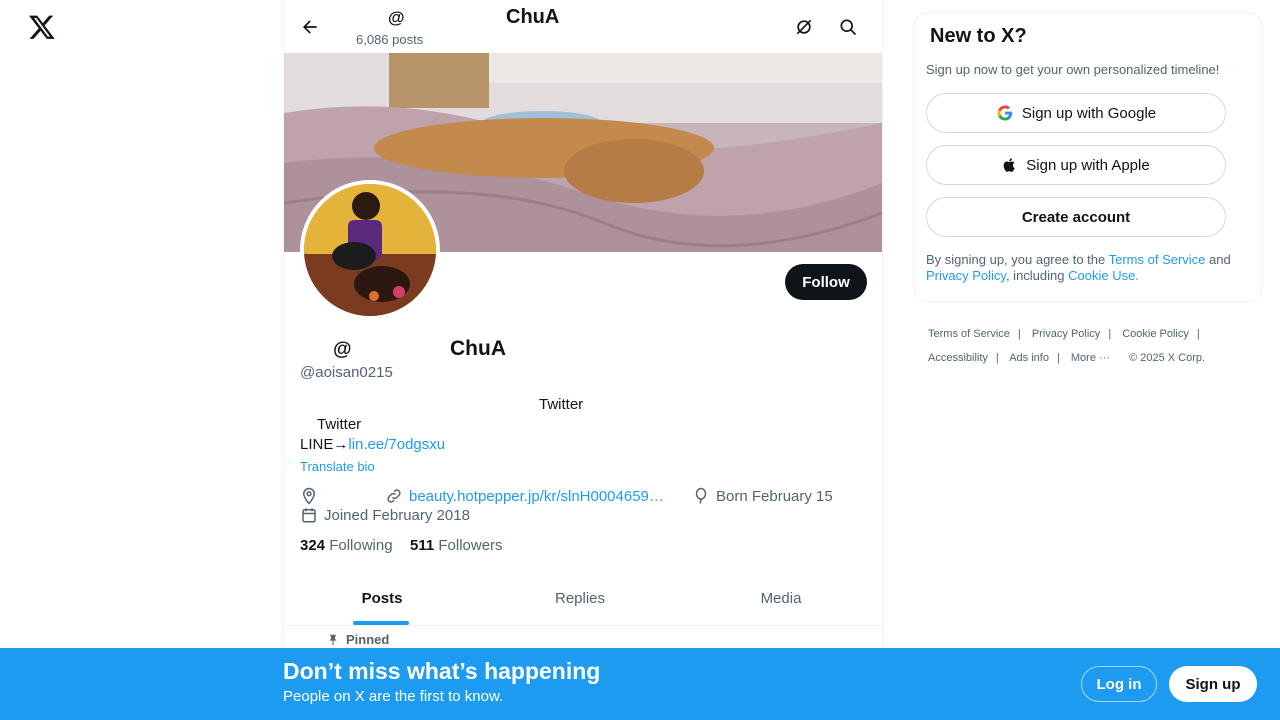  Describe the element at coordinates (393, 696) in the screenshot. I see `banner-subtitle: People on X are the first to know.` at that location.